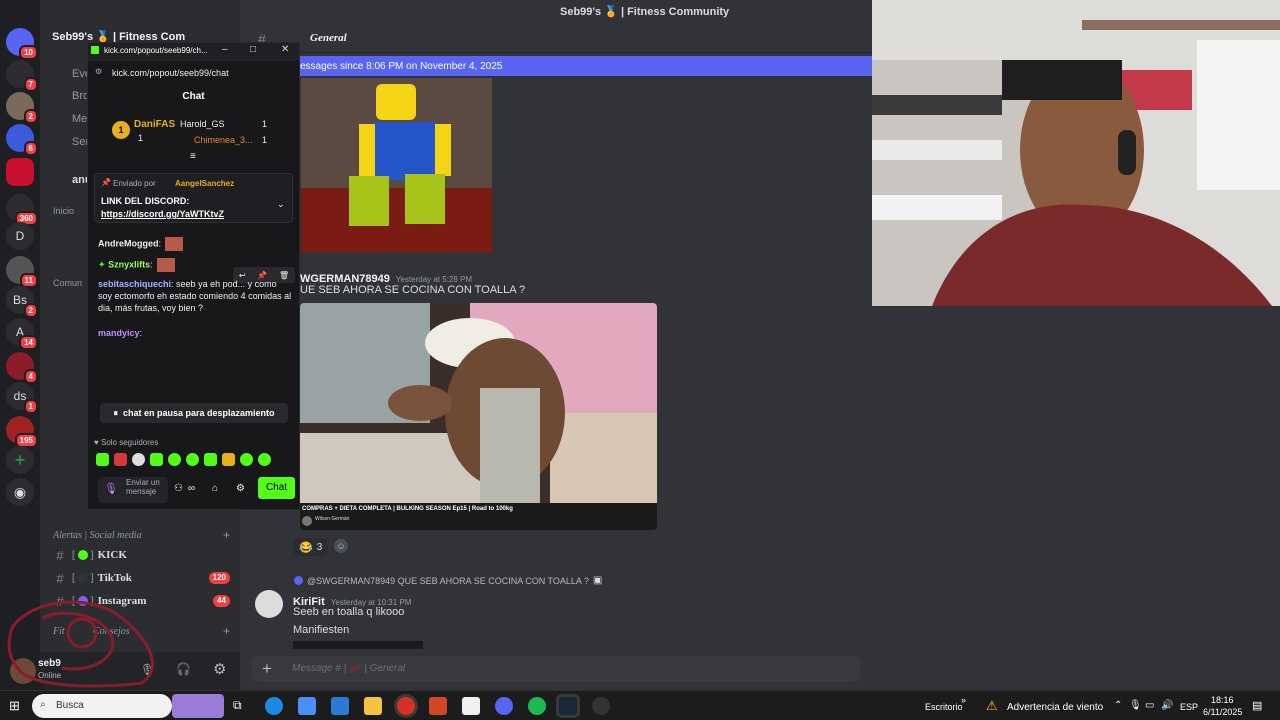  I want to click on site-info-icon: ⚙, so click(98, 71).